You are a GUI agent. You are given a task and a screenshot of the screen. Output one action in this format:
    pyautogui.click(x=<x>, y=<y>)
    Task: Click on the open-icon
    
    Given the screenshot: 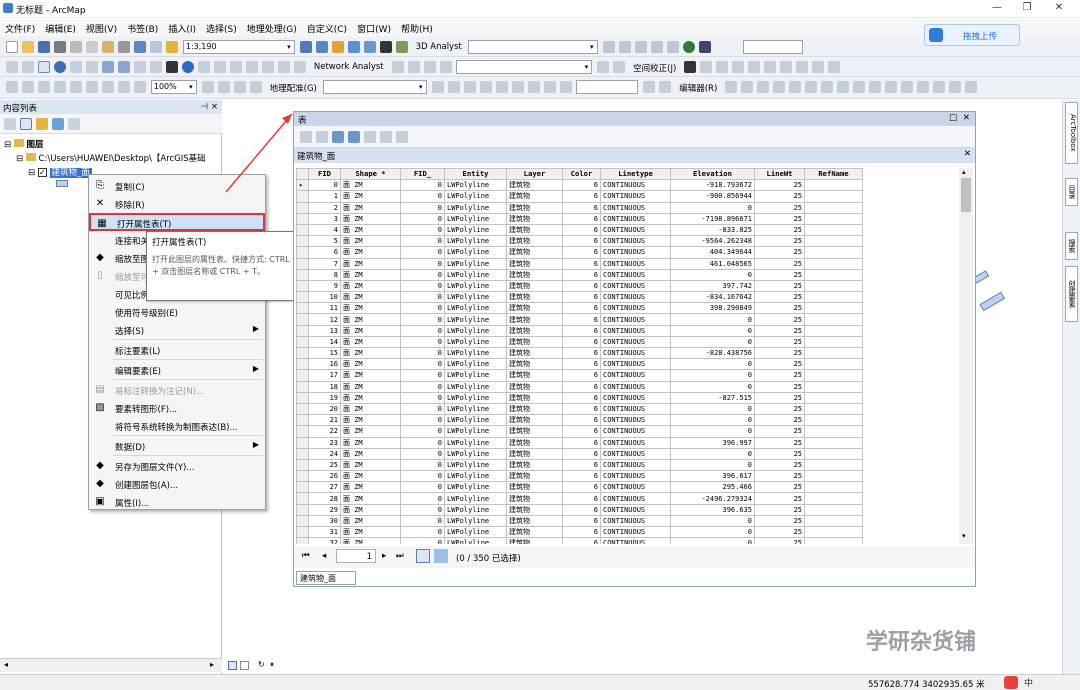 What is the action you would take?
    pyautogui.click(x=28, y=47)
    